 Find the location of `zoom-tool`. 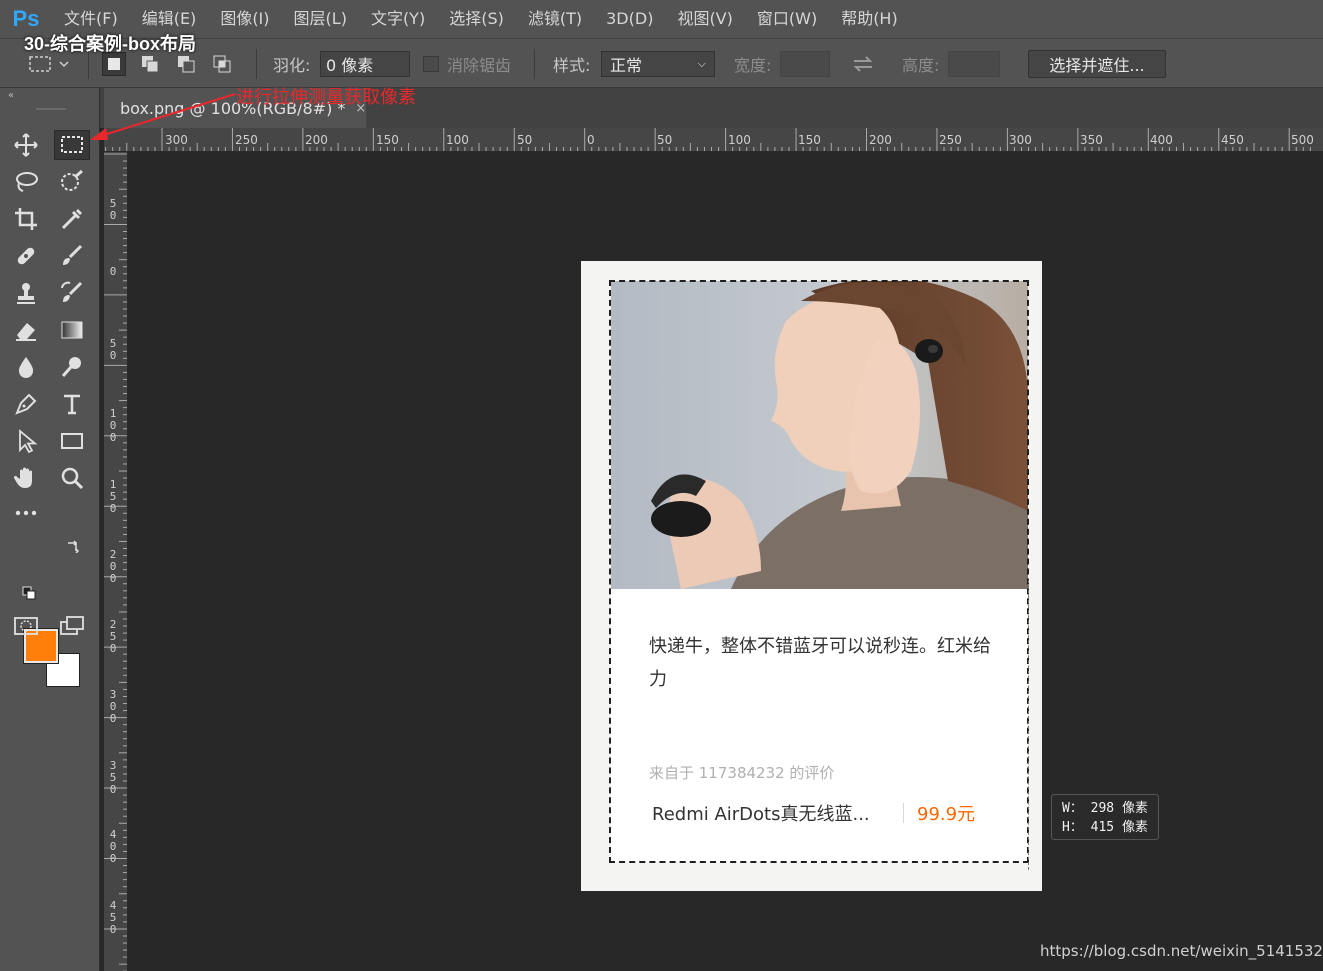

zoom-tool is located at coordinates (72, 478).